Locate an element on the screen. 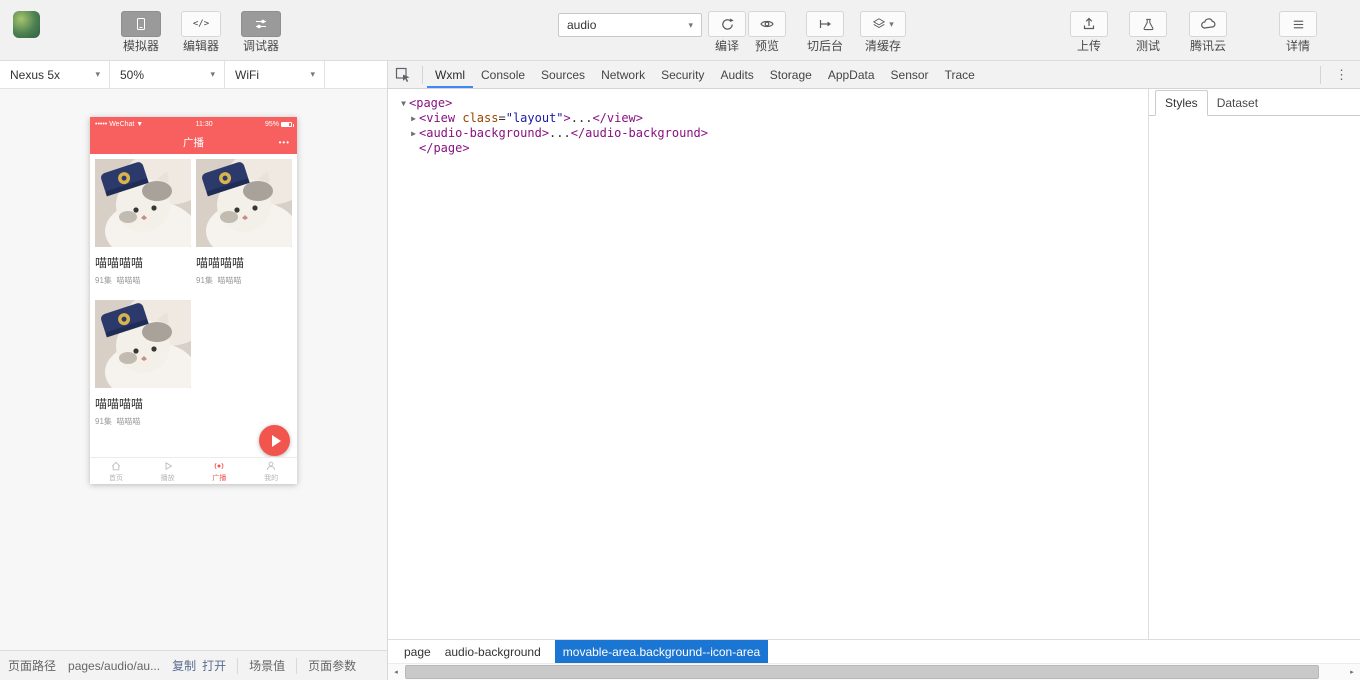 The height and width of the screenshot is (680, 1360). device-select-value: Nexus 5x is located at coordinates (35, 74).